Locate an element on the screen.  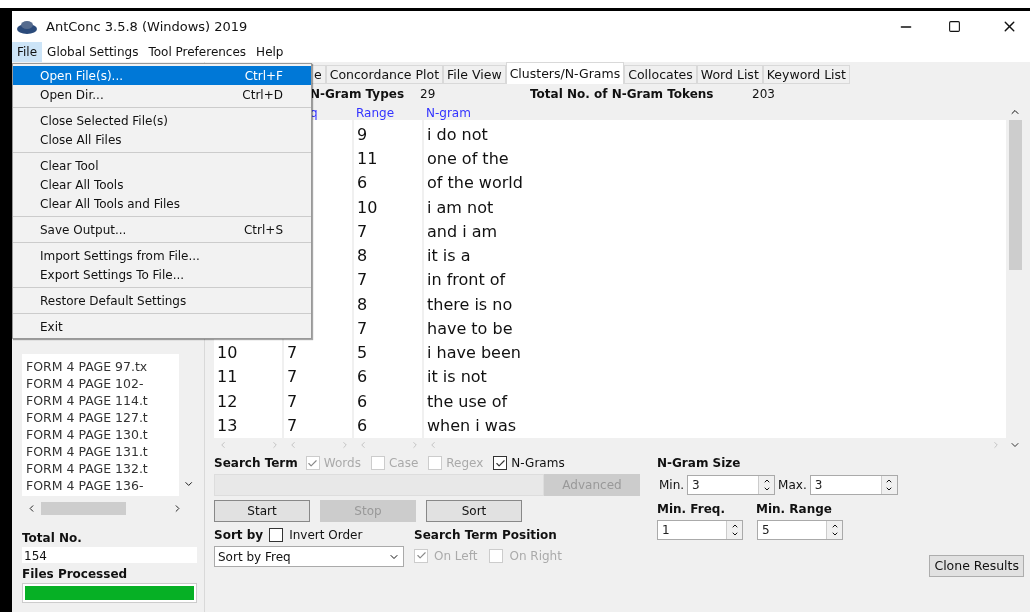
stat-label: N-Gram Types is located at coordinates (358, 94).